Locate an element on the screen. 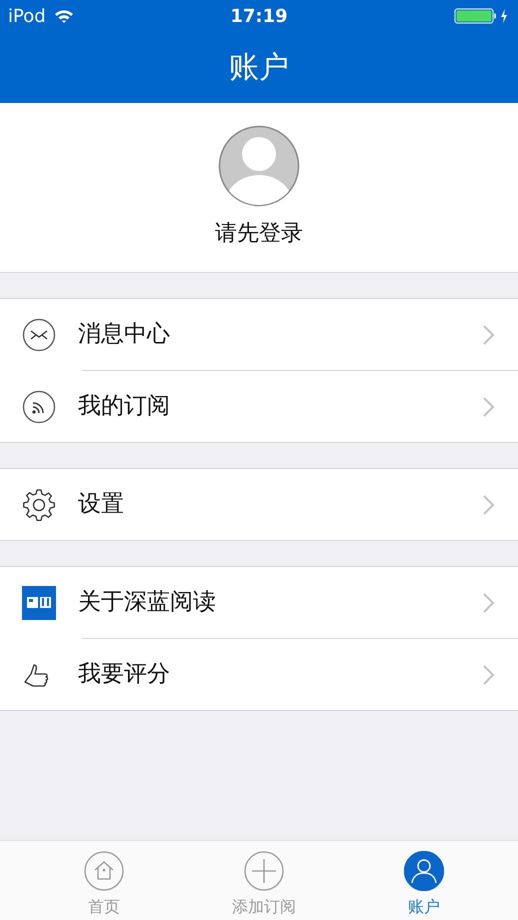  tab-item: 账户 is located at coordinates (424, 880).